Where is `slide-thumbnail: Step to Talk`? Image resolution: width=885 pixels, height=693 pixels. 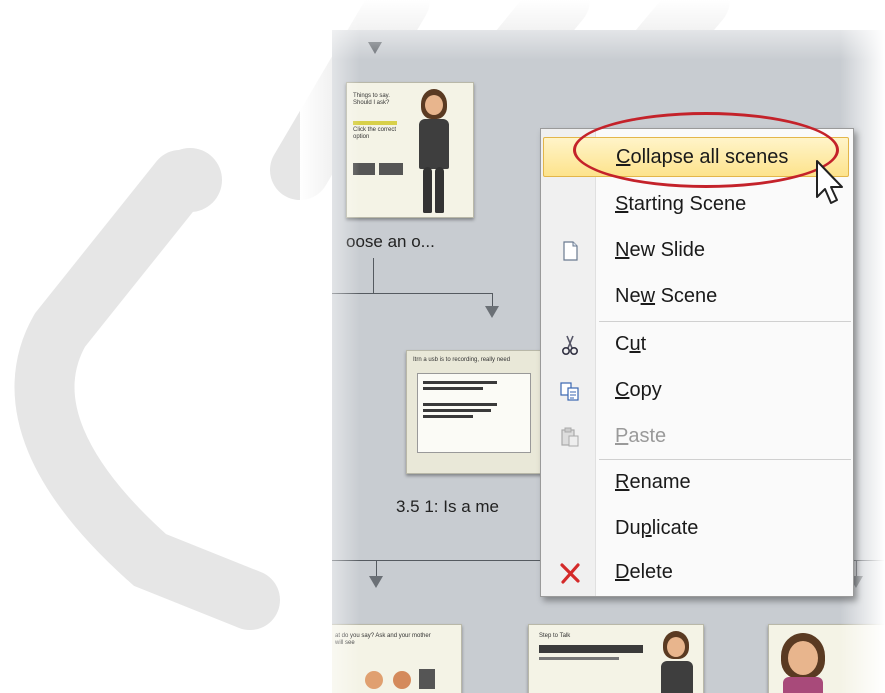 slide-thumbnail: Step to Talk is located at coordinates (616, 658).